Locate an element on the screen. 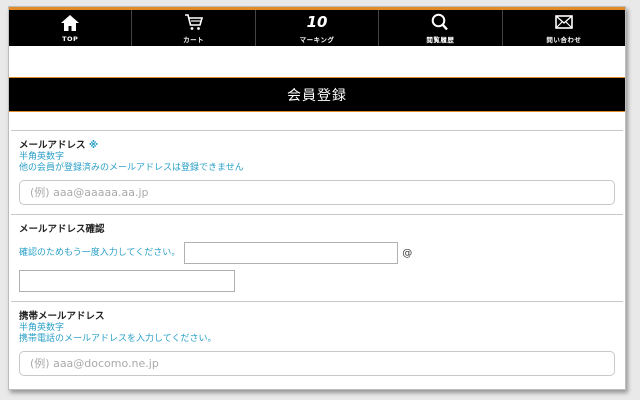 This screenshot has height=400, width=640. mobile-email-note-instruction: 携帯電話のメールアドレスを入力してください。 is located at coordinates (118, 339).